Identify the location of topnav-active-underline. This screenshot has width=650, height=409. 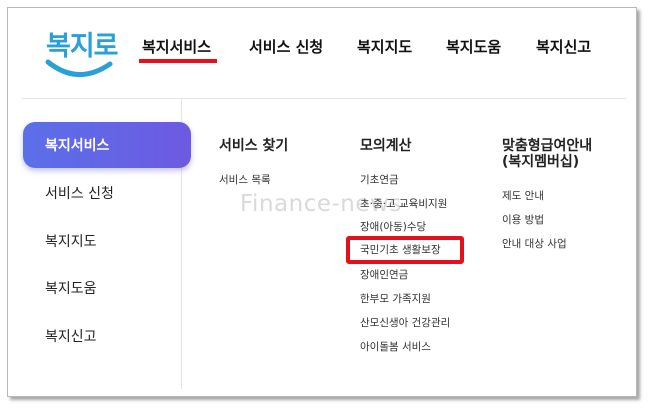
(178, 61).